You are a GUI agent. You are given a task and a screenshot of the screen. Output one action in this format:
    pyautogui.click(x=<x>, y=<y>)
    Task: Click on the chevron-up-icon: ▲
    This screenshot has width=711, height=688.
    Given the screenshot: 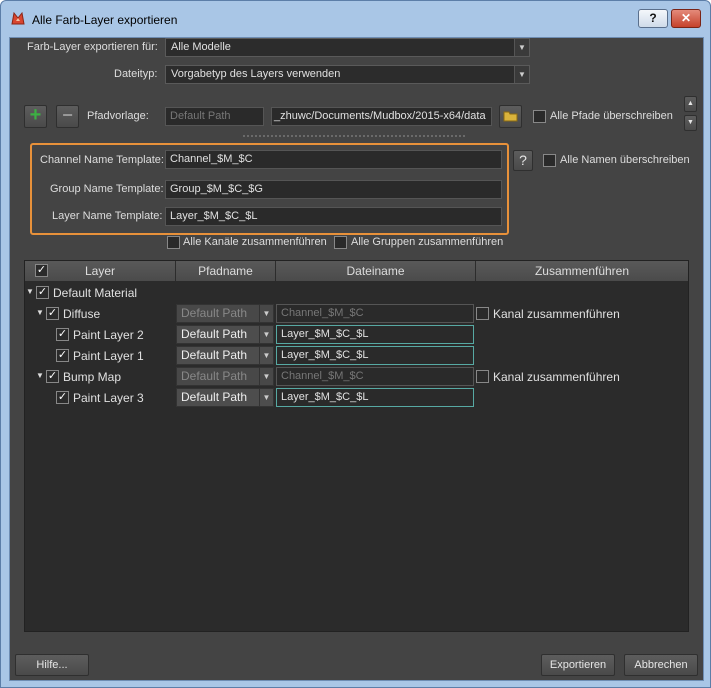 What is the action you would take?
    pyautogui.click(x=690, y=103)
    